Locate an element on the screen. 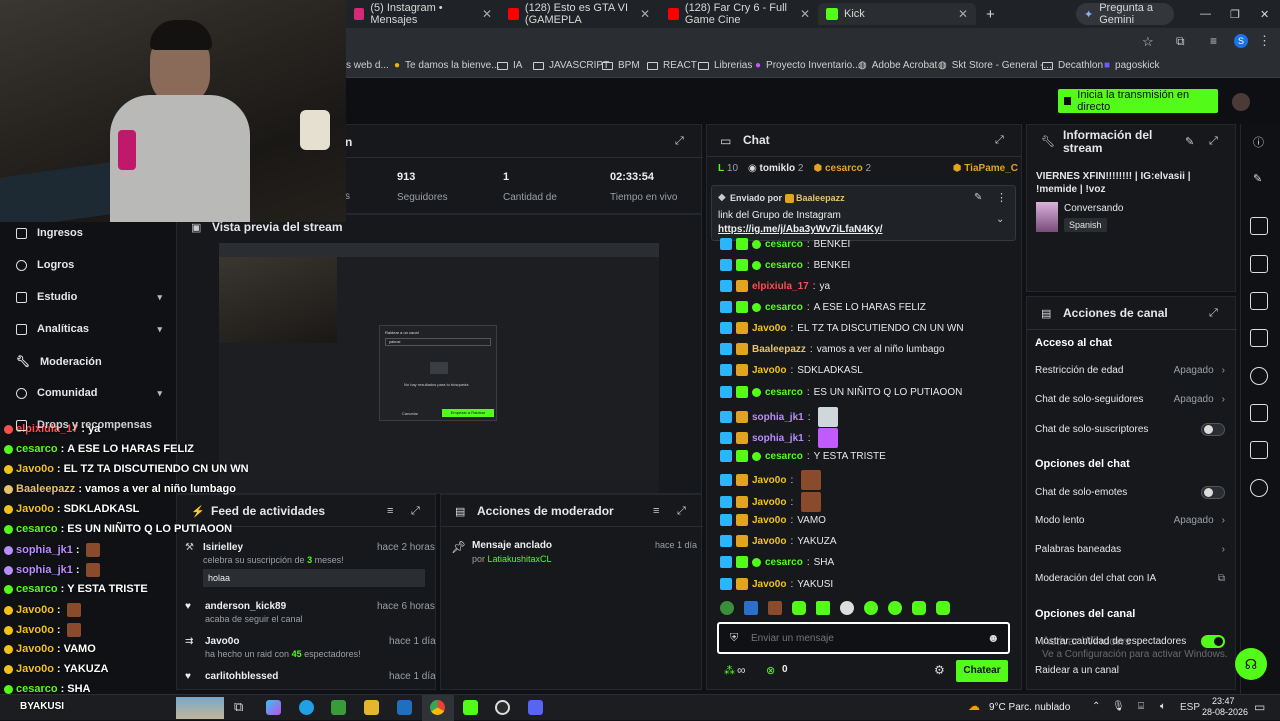 The width and height of the screenshot is (1280, 721). raid-search-input: yakusi is located at coordinates (438, 342).